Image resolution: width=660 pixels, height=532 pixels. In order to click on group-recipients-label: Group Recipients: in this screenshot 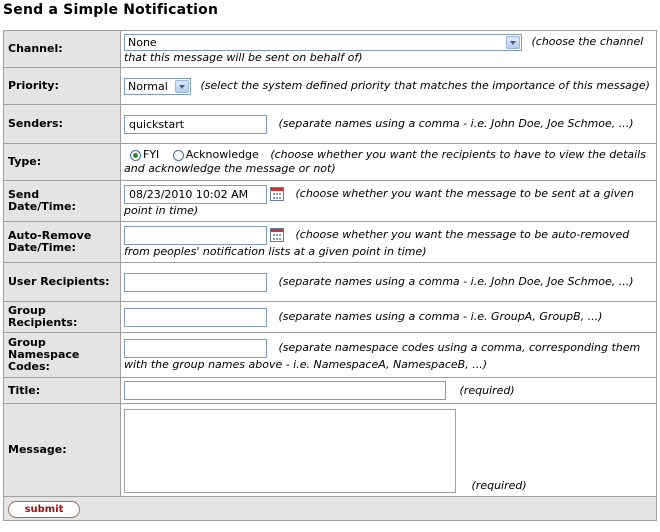, I will do `click(62, 317)`.